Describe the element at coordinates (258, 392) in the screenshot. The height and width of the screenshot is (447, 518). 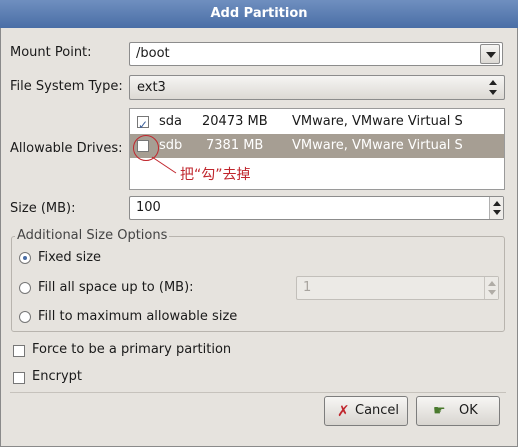
I see `button-divider` at that location.